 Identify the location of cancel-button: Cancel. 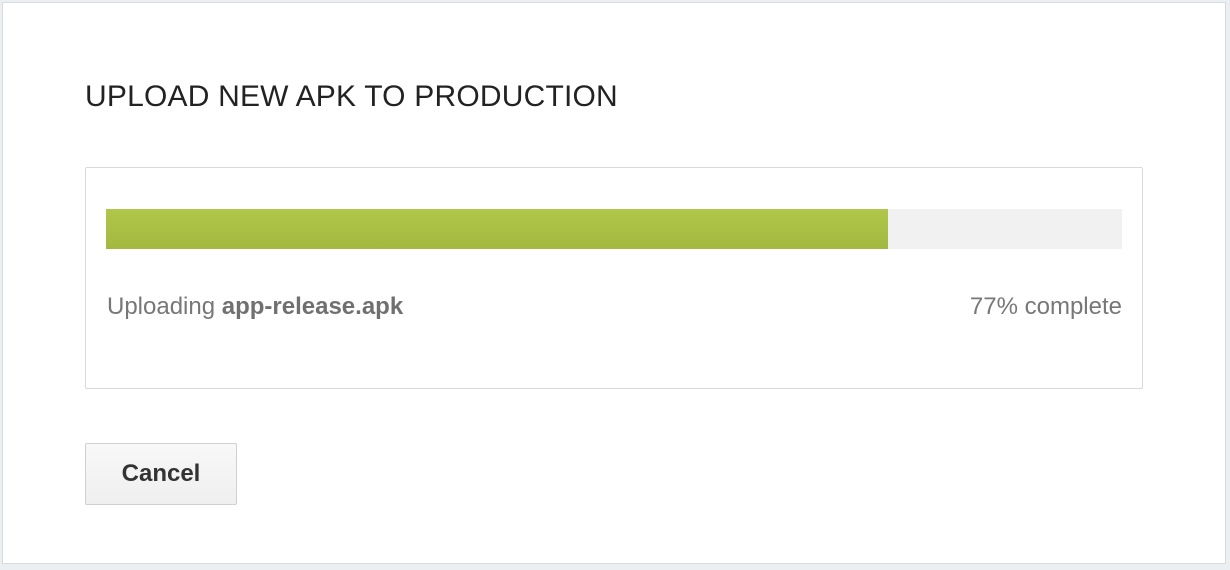
(161, 474).